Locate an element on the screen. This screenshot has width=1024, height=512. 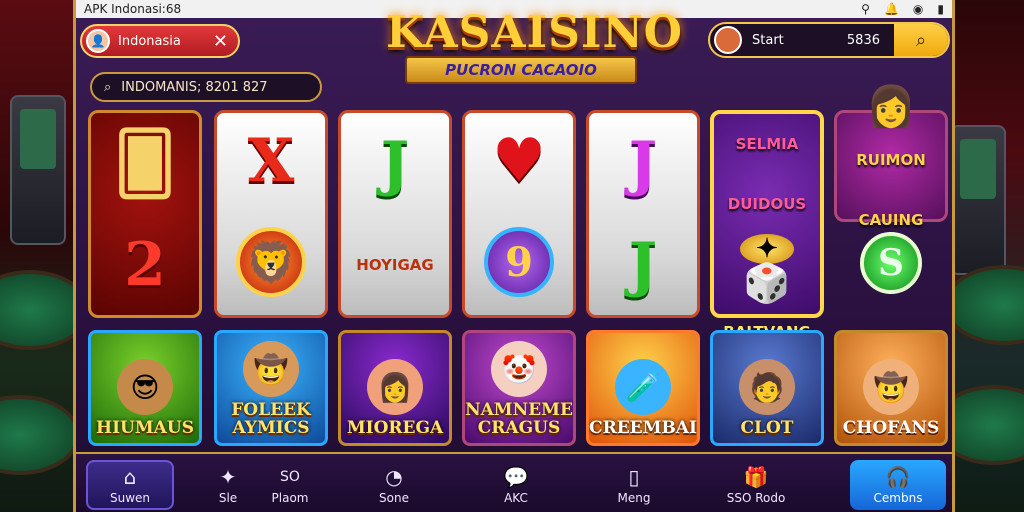
status-left-text: APK Indonasi:68 is located at coordinates (133, 9).